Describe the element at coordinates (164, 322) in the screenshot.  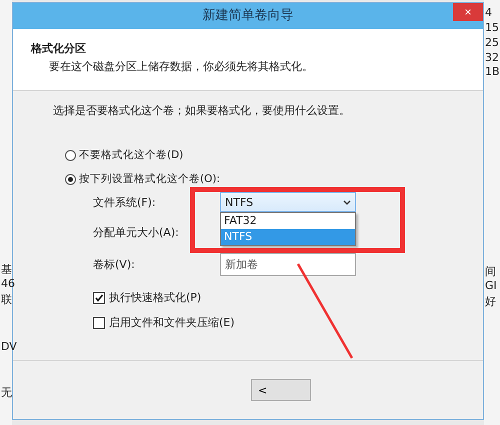
I see `checkbox-option: 启用文件和文件夹压缩(E)` at that location.